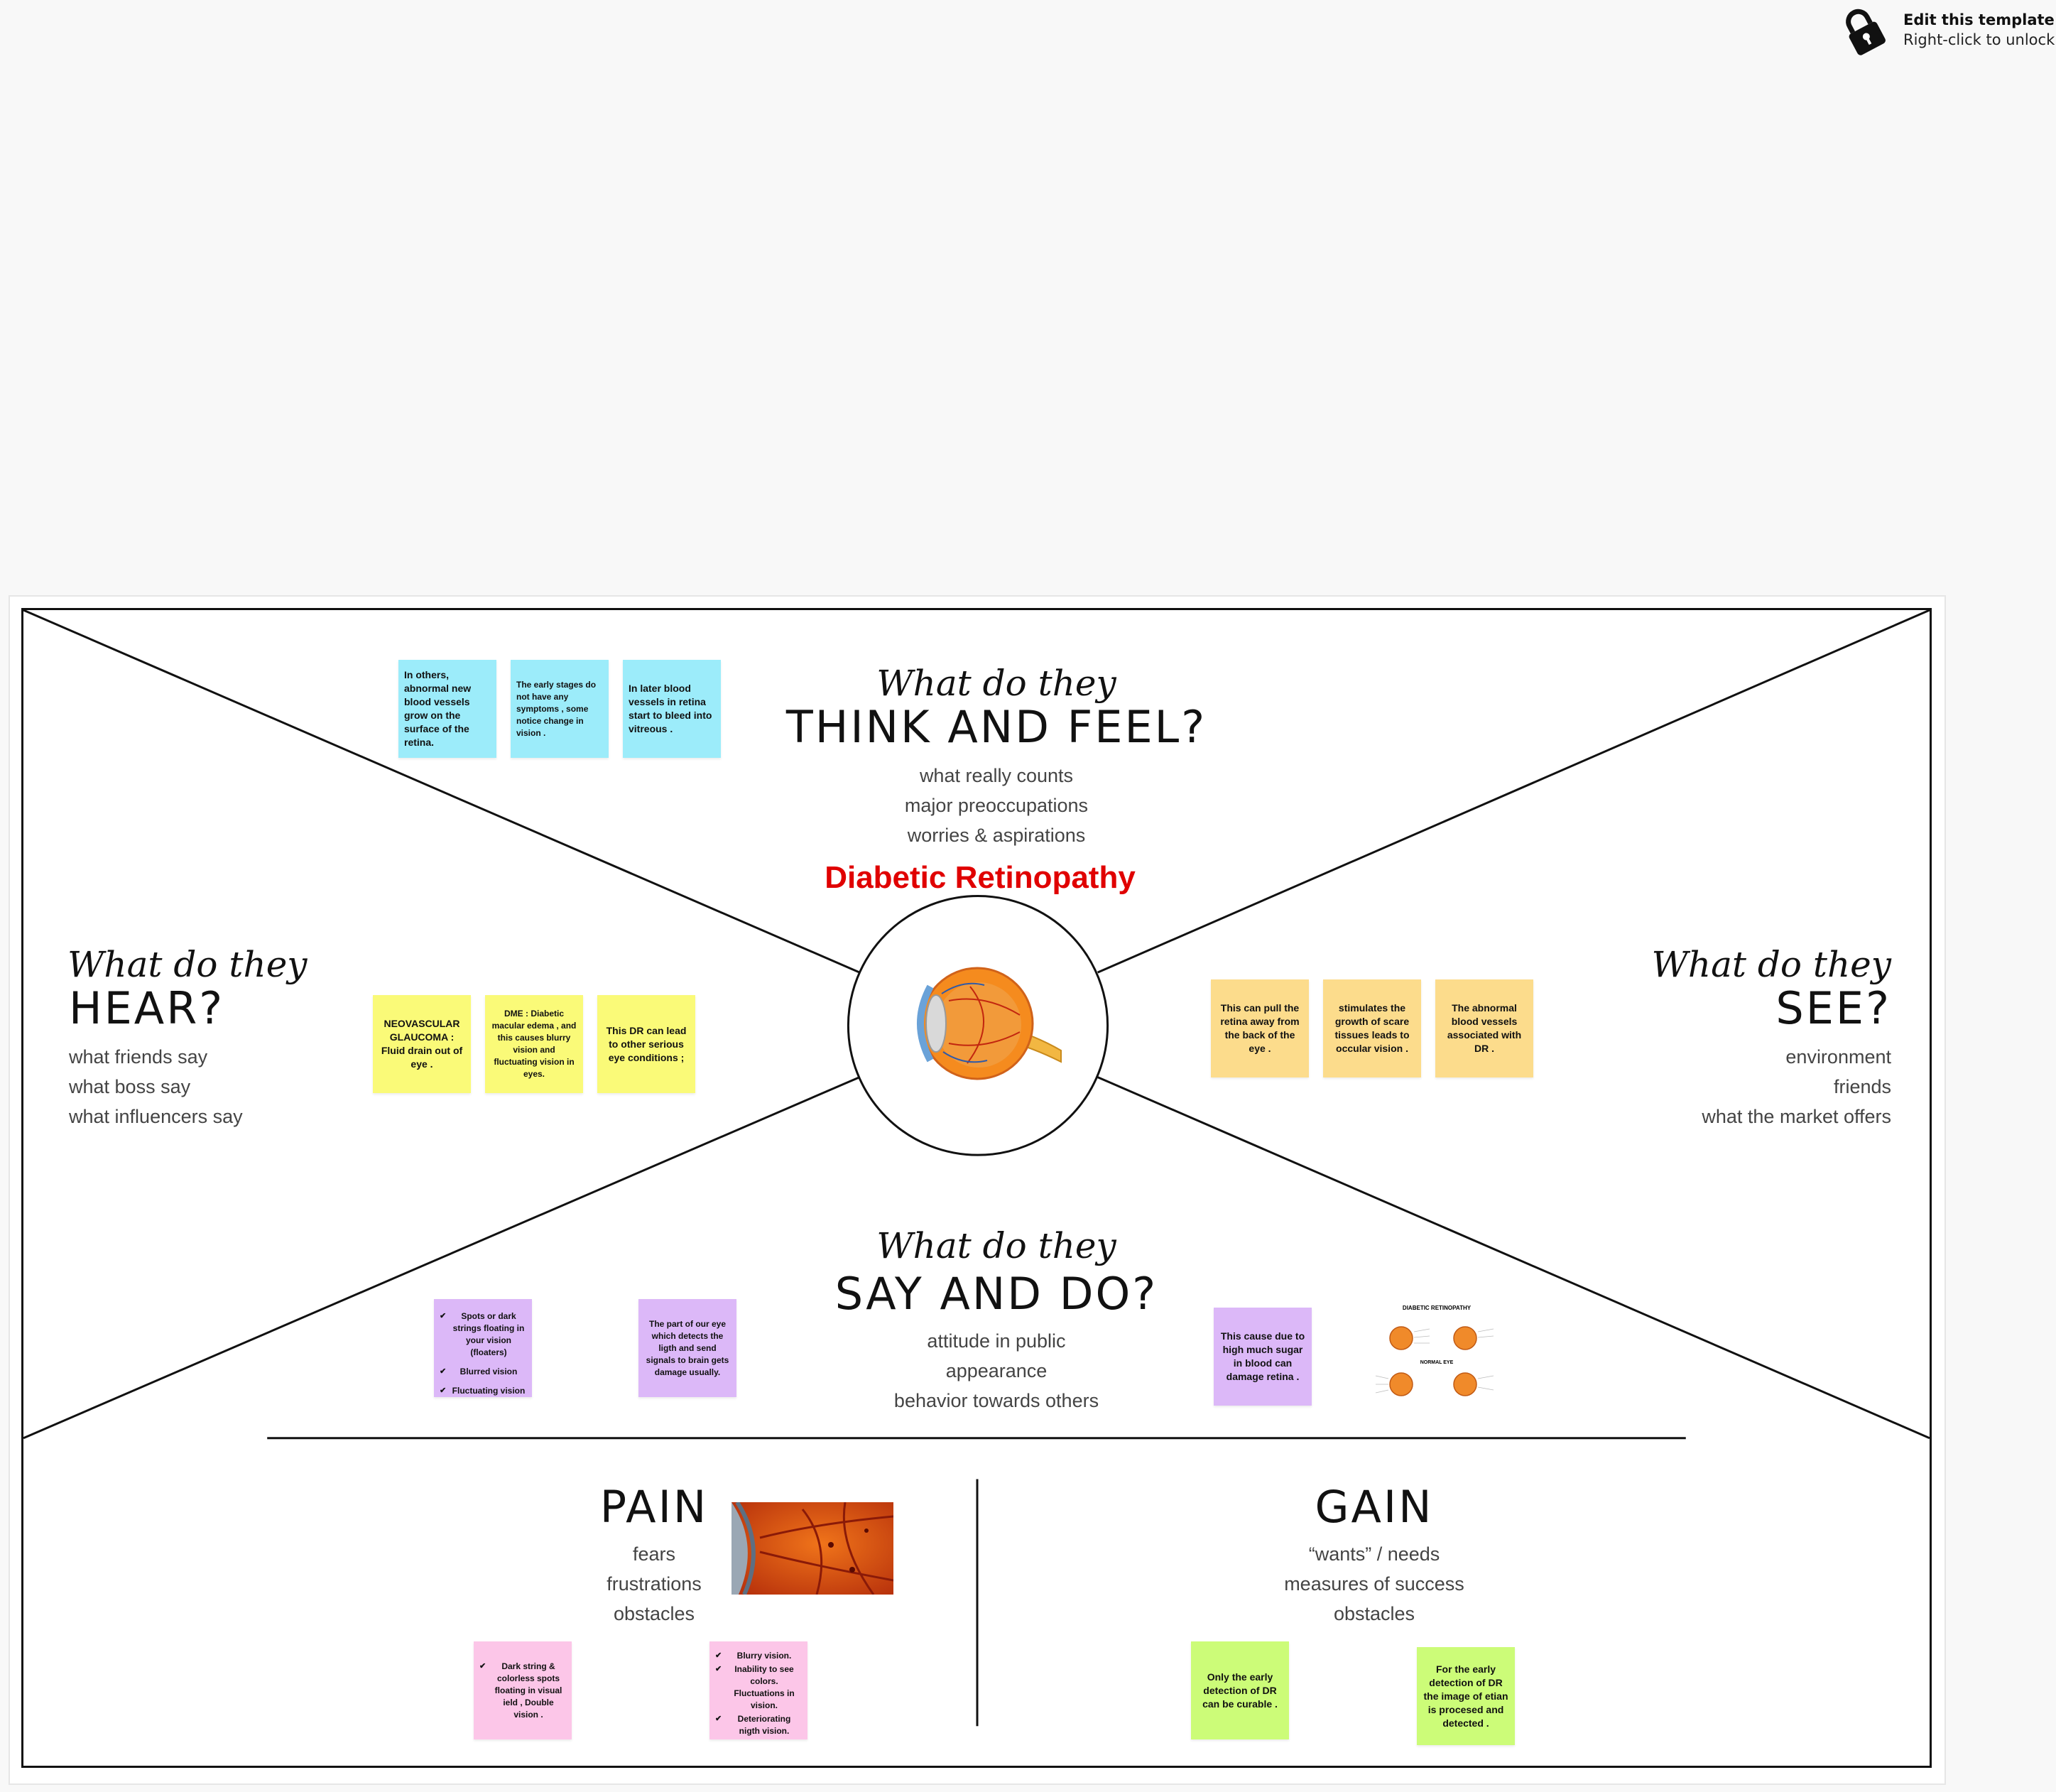 The width and height of the screenshot is (2056, 1792). What do you see at coordinates (1374, 1507) in the screenshot?
I see `gain-heading: GAIN` at bounding box center [1374, 1507].